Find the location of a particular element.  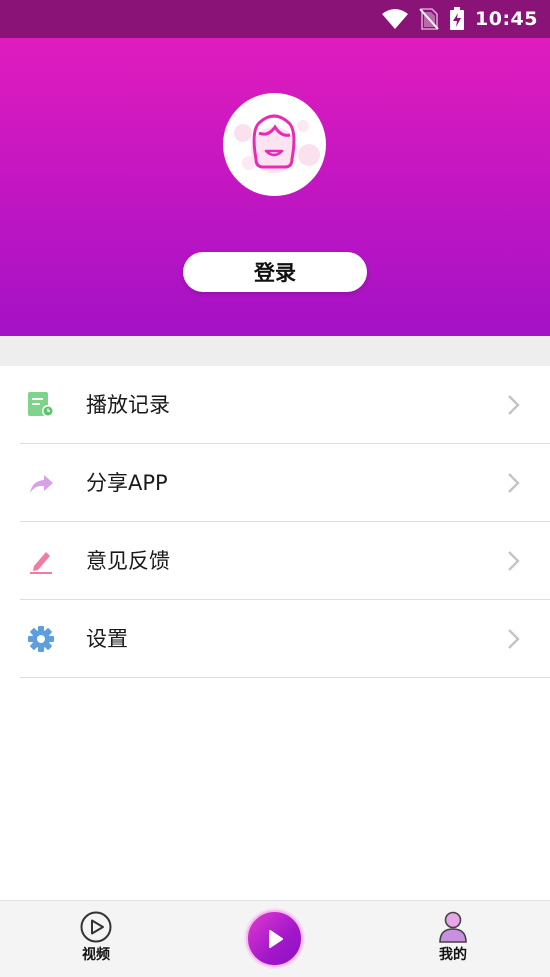

tab-mine: 我的 is located at coordinates (453, 939).